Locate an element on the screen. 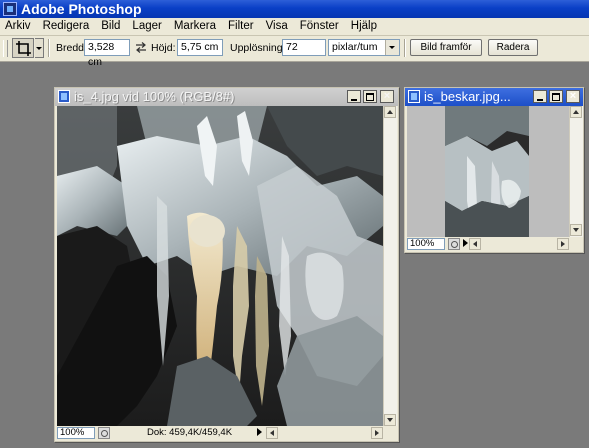  image-canvas-side-area is located at coordinates (488, 171).